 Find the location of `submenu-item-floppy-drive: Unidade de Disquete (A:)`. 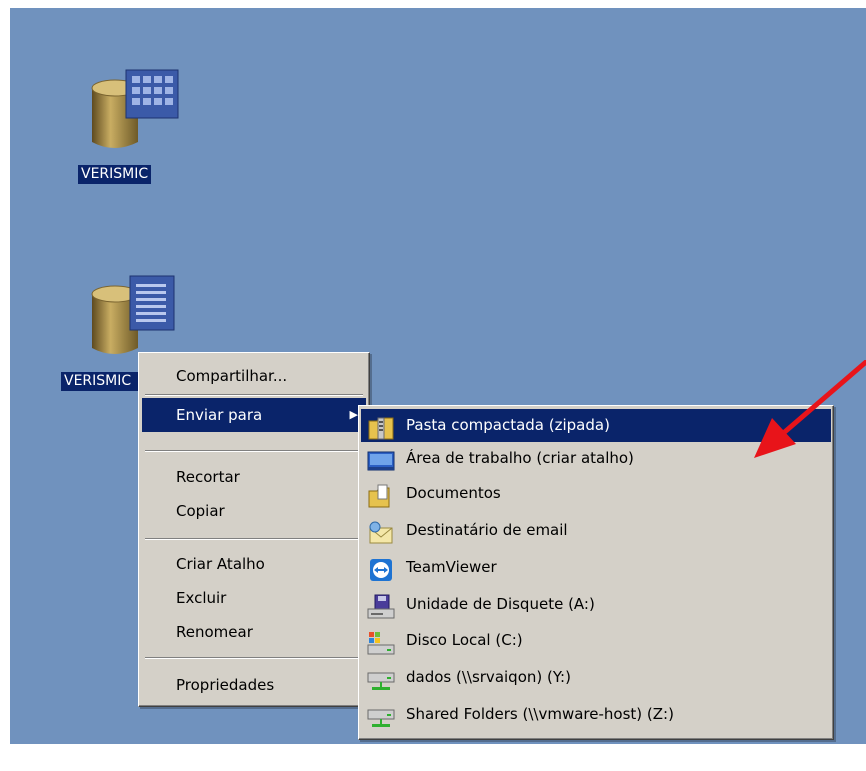

submenu-item-floppy-drive: Unidade de Disquete (A:) is located at coordinates (596, 604).